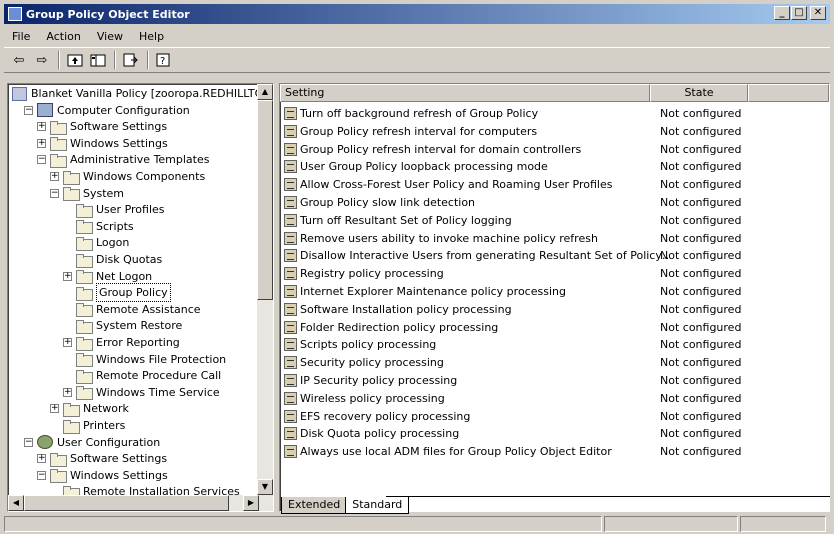  I want to click on up-icon, so click(75, 60).